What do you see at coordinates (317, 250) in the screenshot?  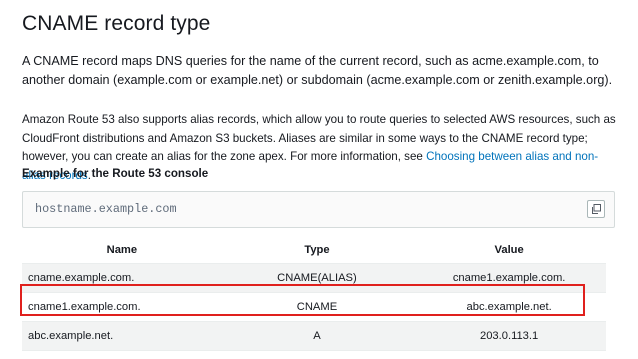 I see `column-header-type: Type` at bounding box center [317, 250].